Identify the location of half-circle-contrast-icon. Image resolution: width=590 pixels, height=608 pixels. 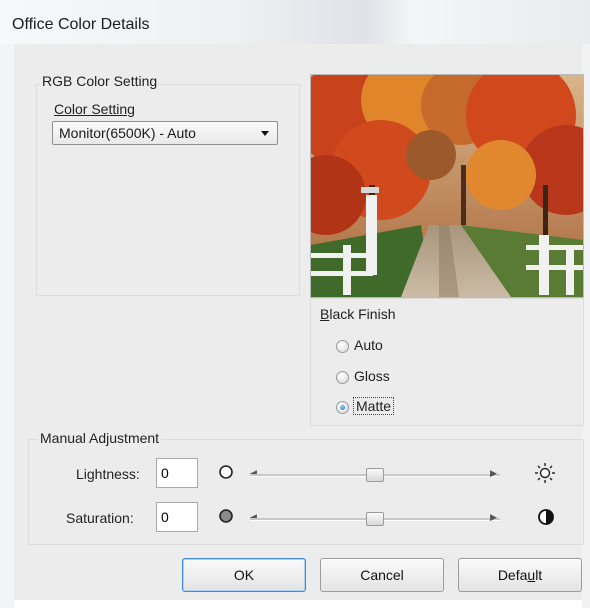
(546, 517).